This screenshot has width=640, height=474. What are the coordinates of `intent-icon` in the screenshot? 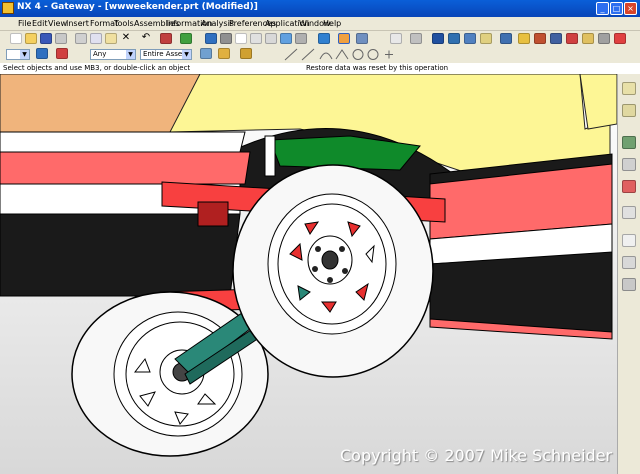 It's located at (224, 53).